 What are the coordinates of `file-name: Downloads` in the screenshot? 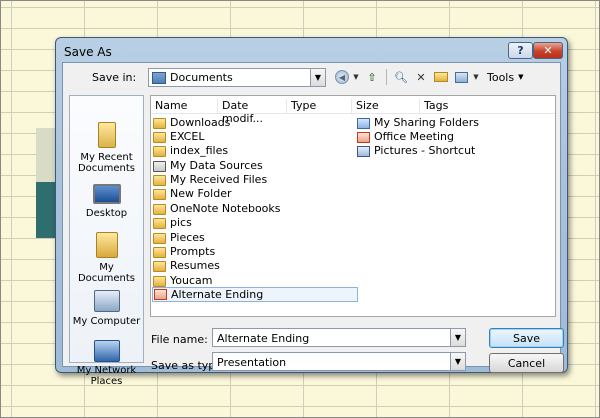 It's located at (200, 122).